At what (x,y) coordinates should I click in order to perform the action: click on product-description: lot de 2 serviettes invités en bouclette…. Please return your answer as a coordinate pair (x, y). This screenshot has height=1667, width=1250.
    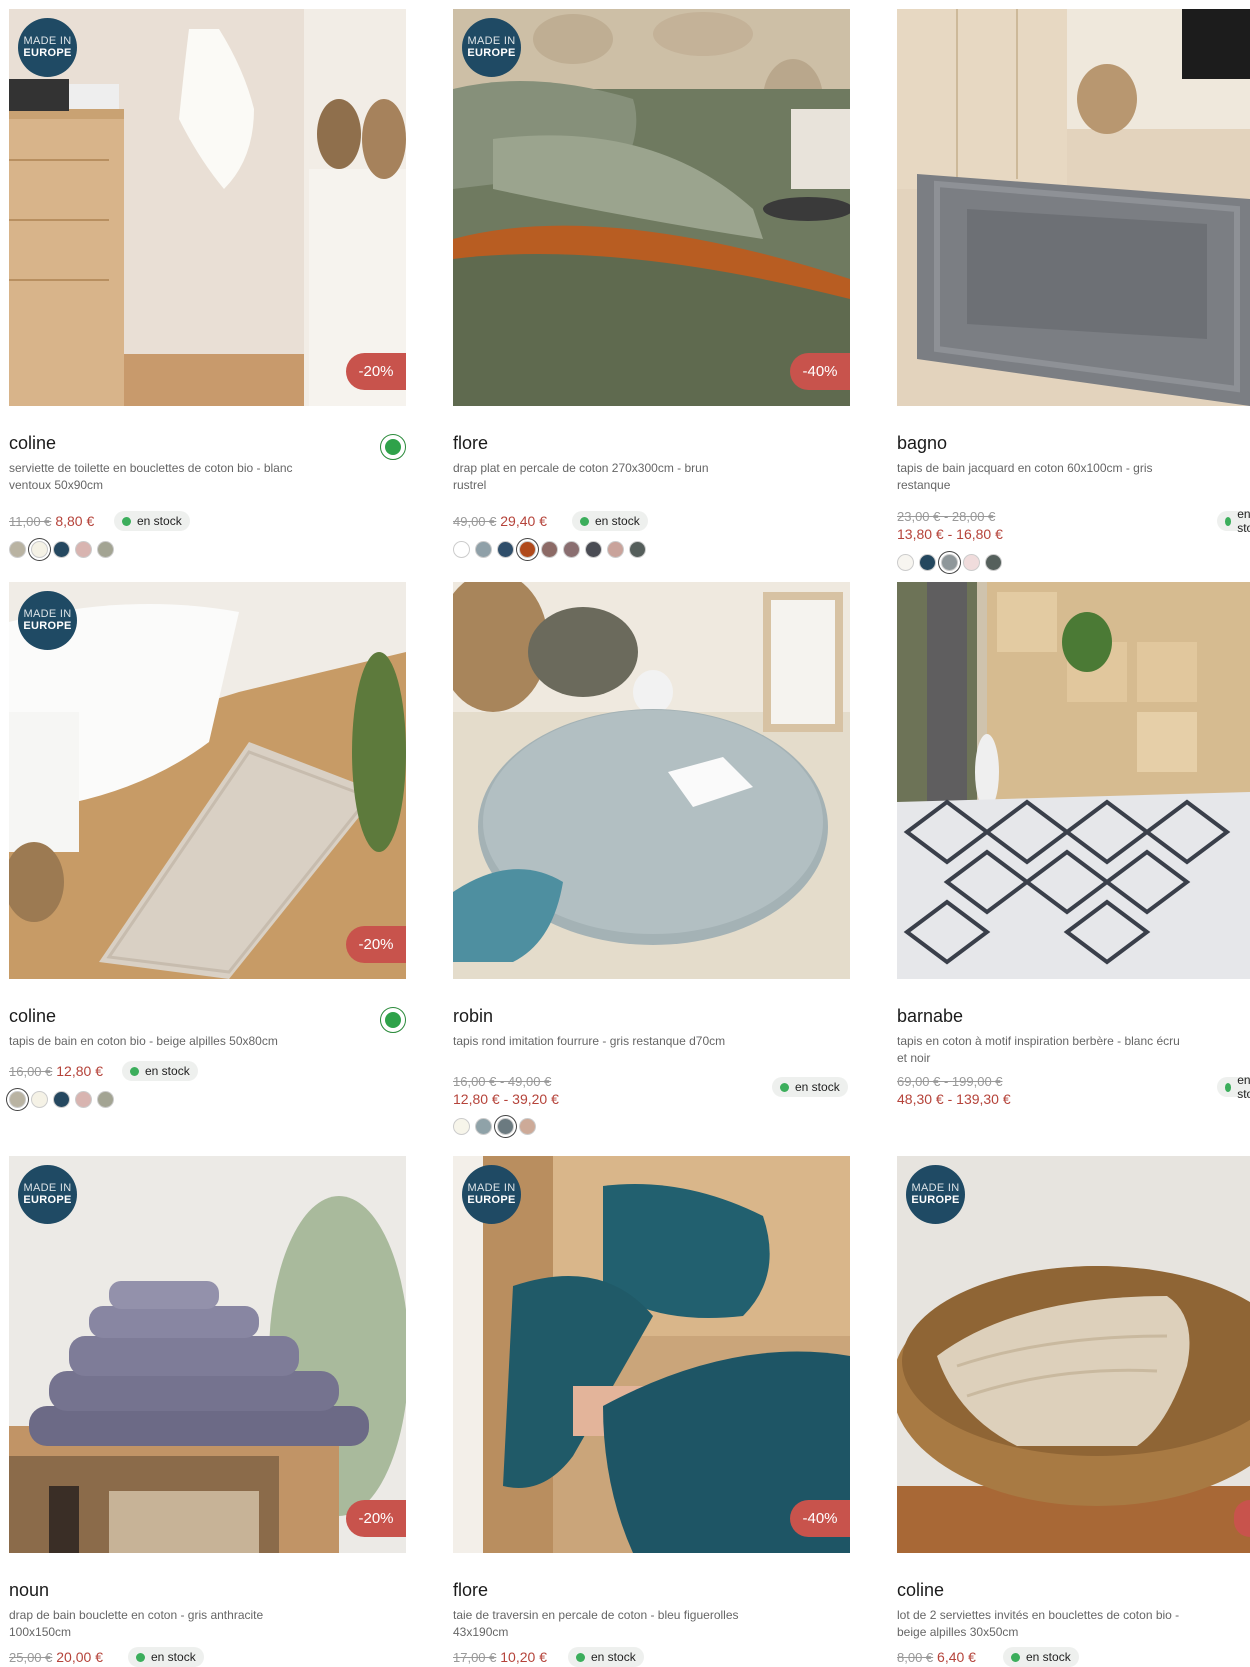
    Looking at the image, I should click on (1042, 1624).